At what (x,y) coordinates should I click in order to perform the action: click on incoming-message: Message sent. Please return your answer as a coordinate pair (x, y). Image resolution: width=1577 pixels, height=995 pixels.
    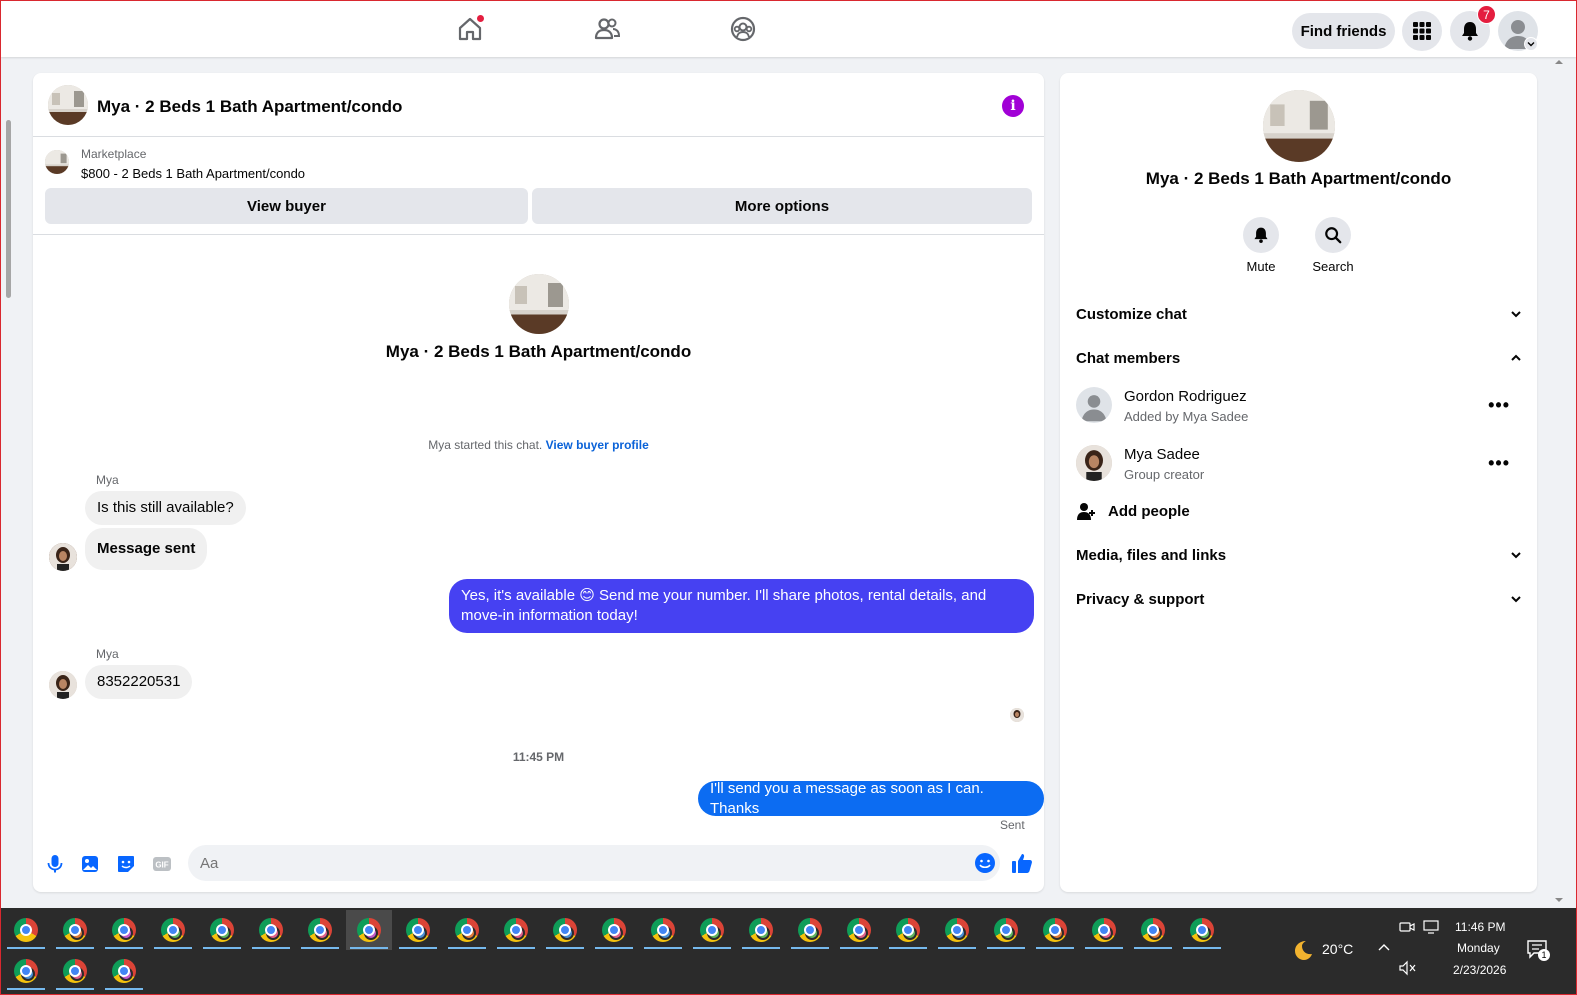
    Looking at the image, I should click on (146, 549).